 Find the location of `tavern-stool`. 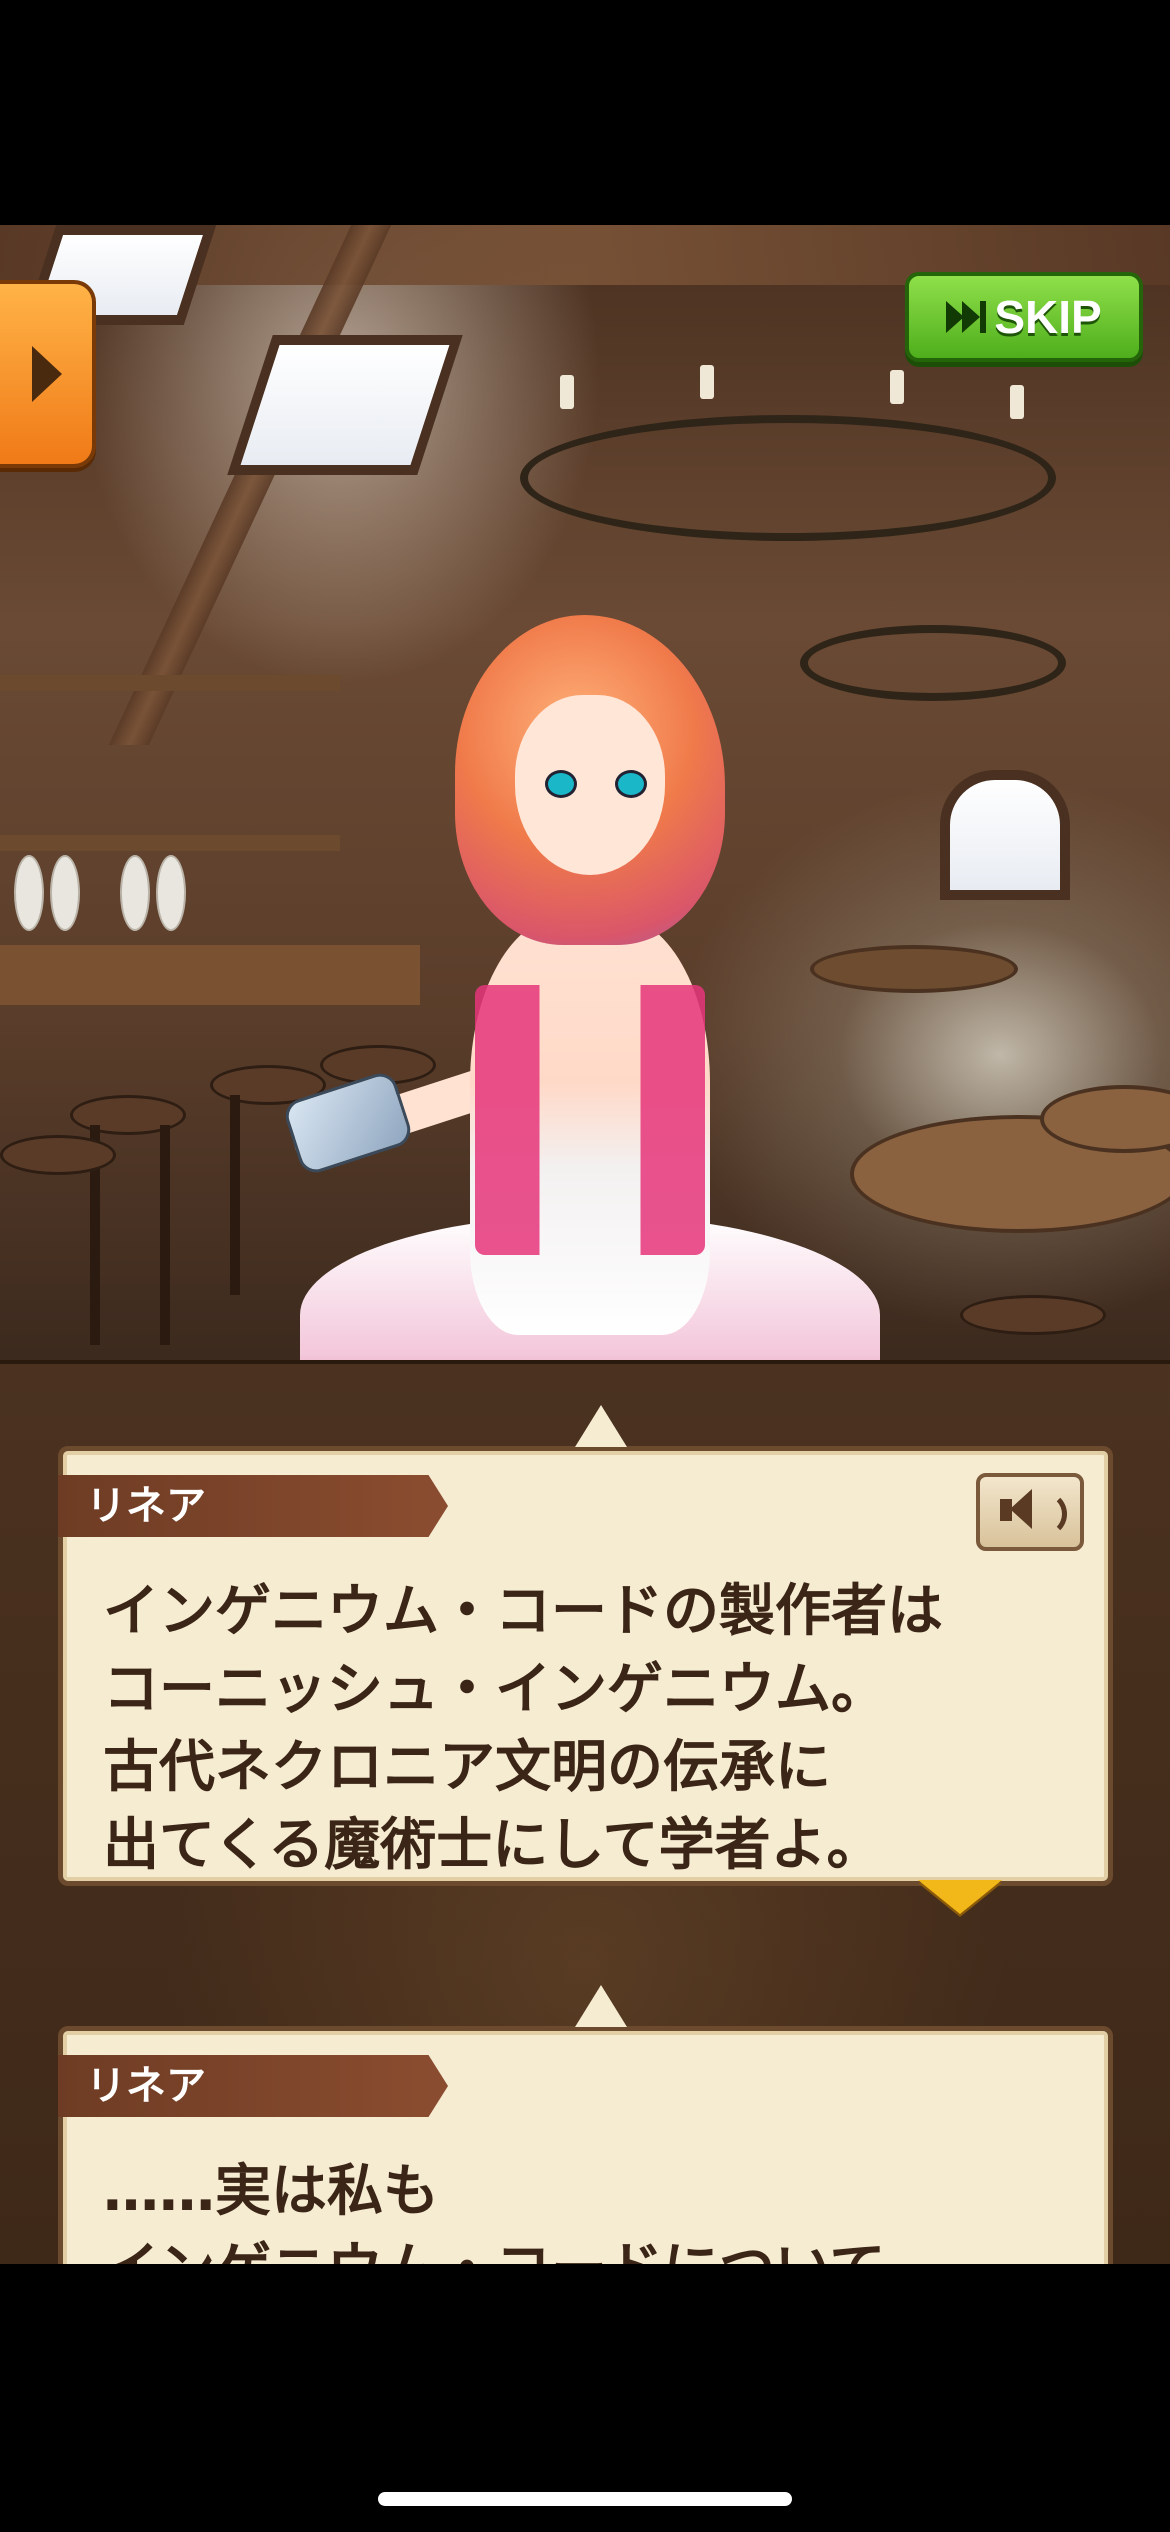

tavern-stool is located at coordinates (1033, 1315).